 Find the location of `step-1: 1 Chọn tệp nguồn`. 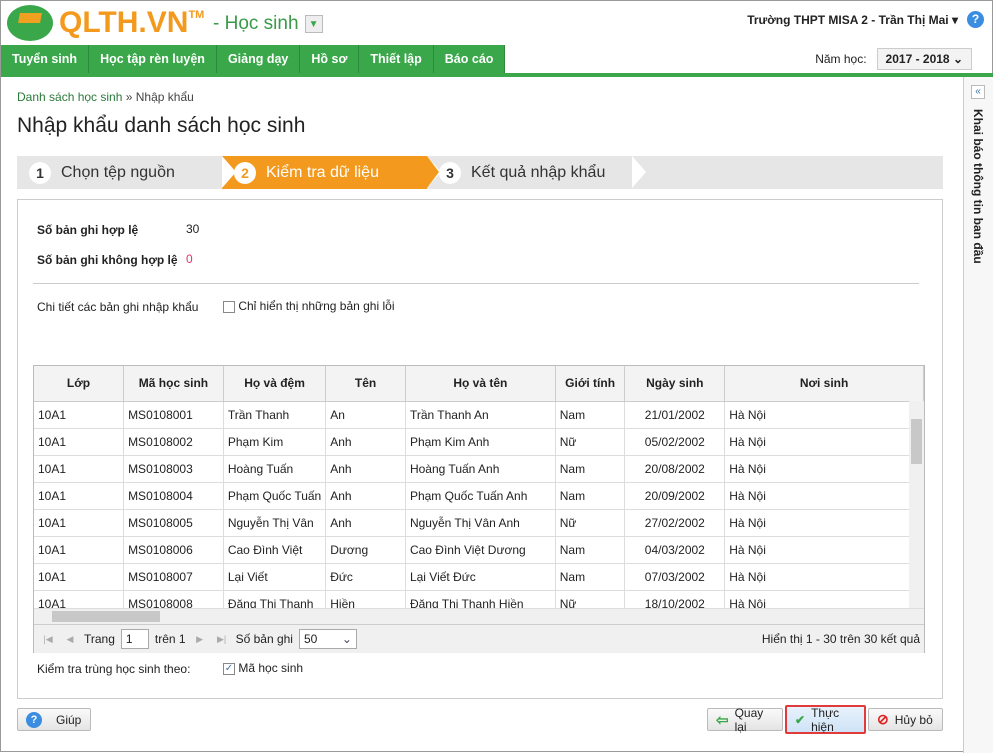

step-1: 1 Chọn tệp nguồn is located at coordinates (126, 172).